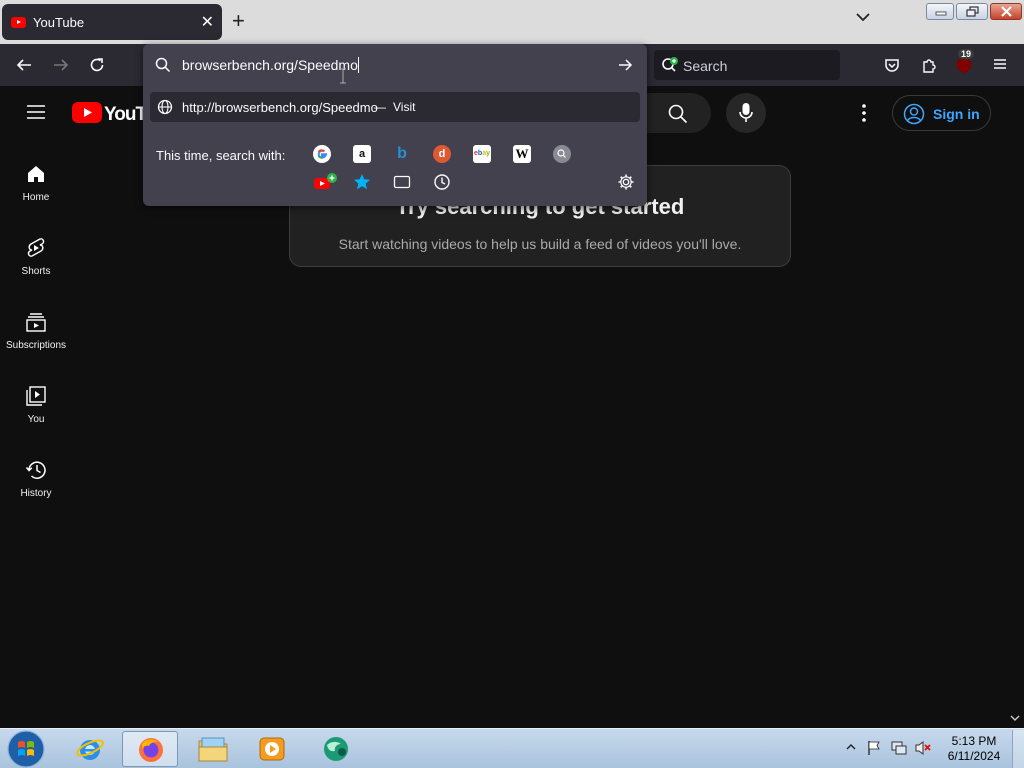 The width and height of the screenshot is (1024, 768). What do you see at coordinates (512, 748) in the screenshot?
I see `windows-taskbar: 5:13 PM 6/11/2024` at bounding box center [512, 748].